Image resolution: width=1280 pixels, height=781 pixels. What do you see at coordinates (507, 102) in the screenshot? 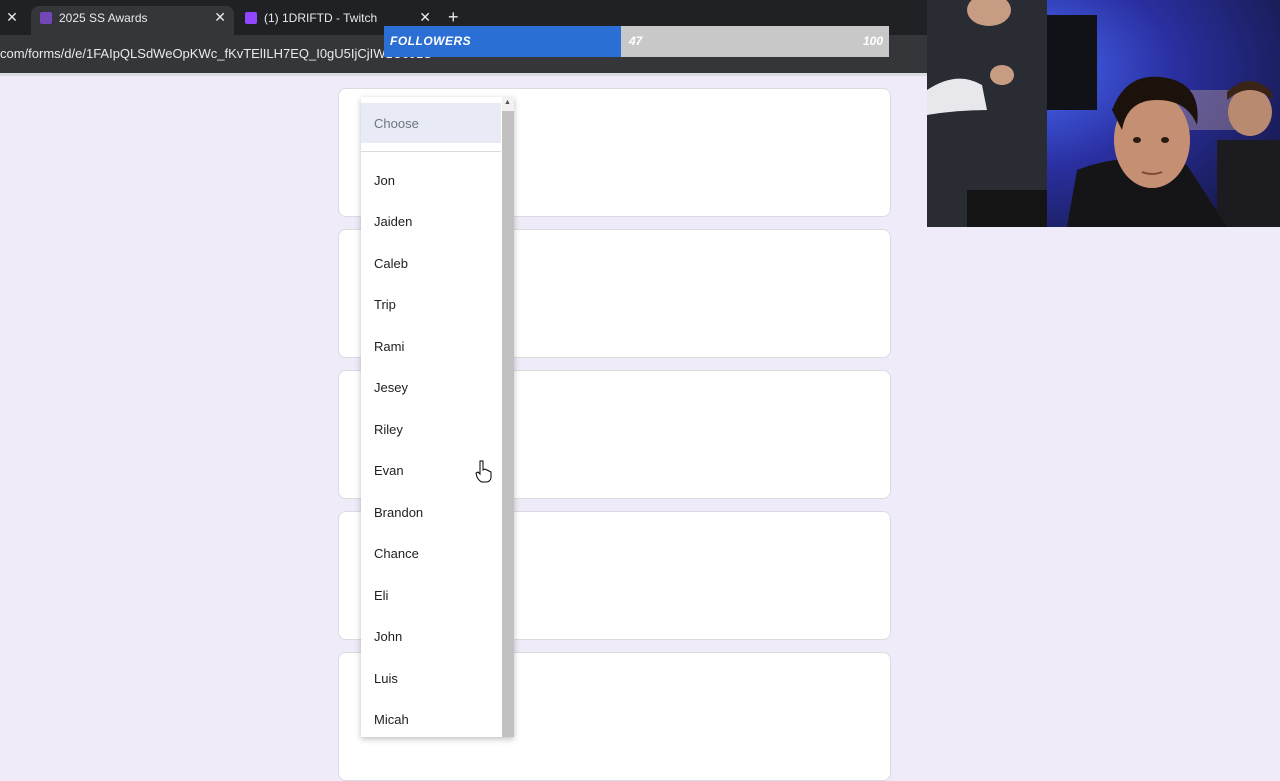
I see `scroll-up-arrow-icon: ▲` at bounding box center [507, 102].